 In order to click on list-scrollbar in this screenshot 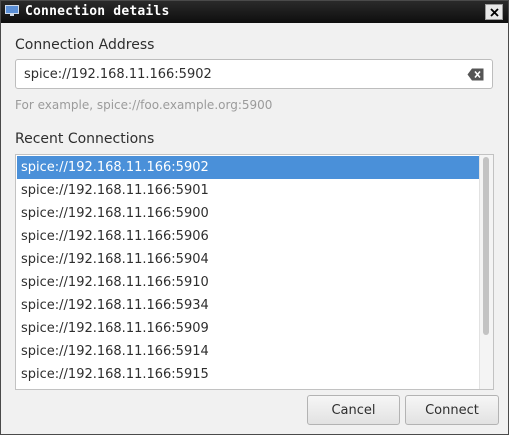, I will do `click(486, 272)`.